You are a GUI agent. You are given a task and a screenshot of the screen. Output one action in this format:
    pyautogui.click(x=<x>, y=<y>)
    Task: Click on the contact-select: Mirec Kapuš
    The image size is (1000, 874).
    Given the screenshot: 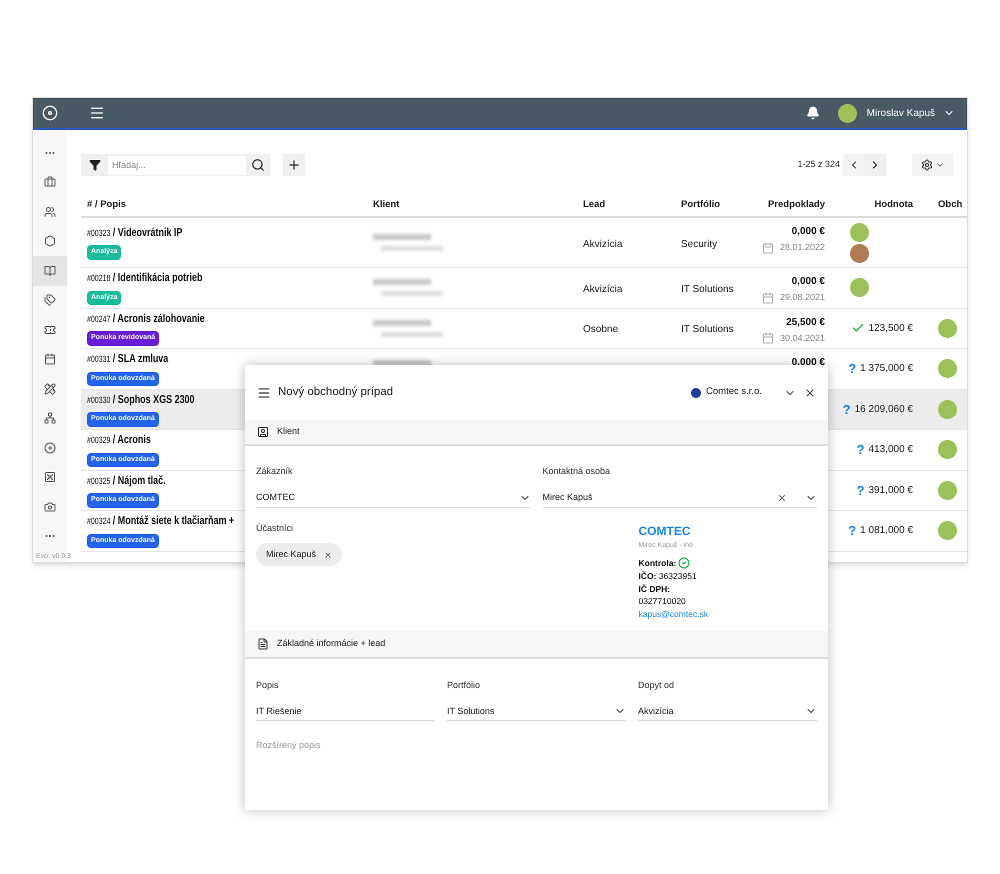 What is the action you would take?
    pyautogui.click(x=679, y=498)
    